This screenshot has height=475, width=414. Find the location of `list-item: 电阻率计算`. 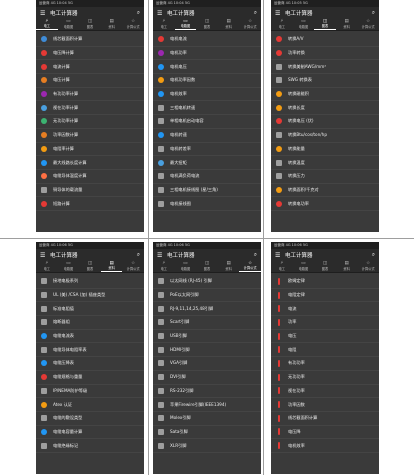

list-item: 电阻率计算 is located at coordinates (90, 150).